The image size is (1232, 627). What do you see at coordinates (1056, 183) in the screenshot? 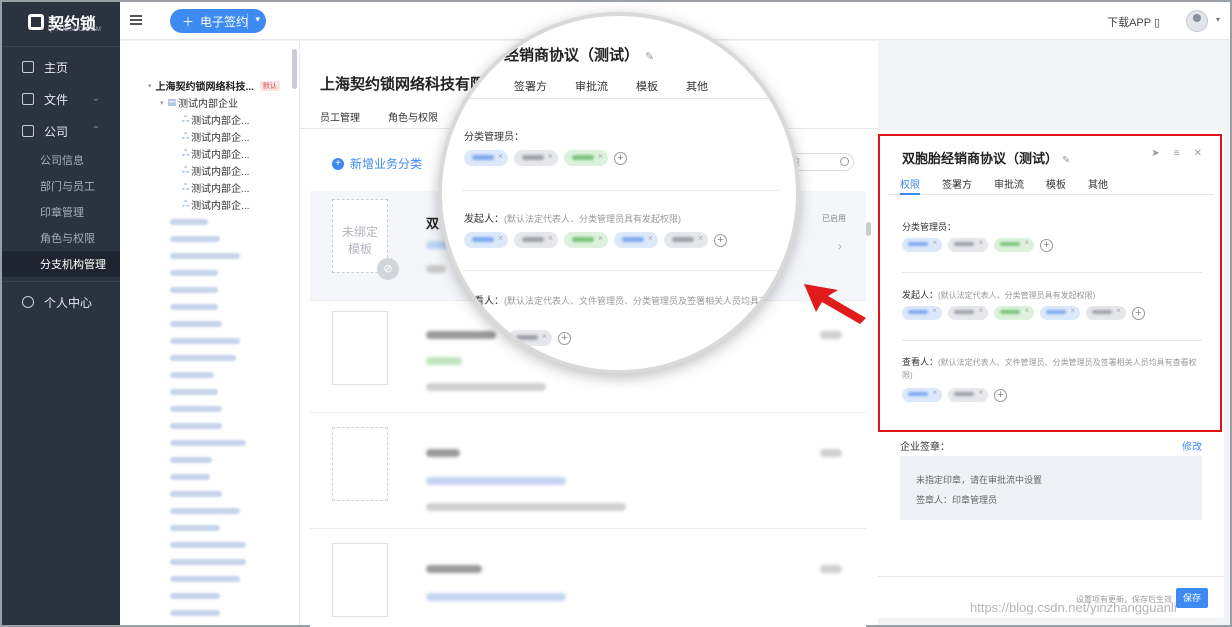
I see `tab-template: 模板` at bounding box center [1056, 183].